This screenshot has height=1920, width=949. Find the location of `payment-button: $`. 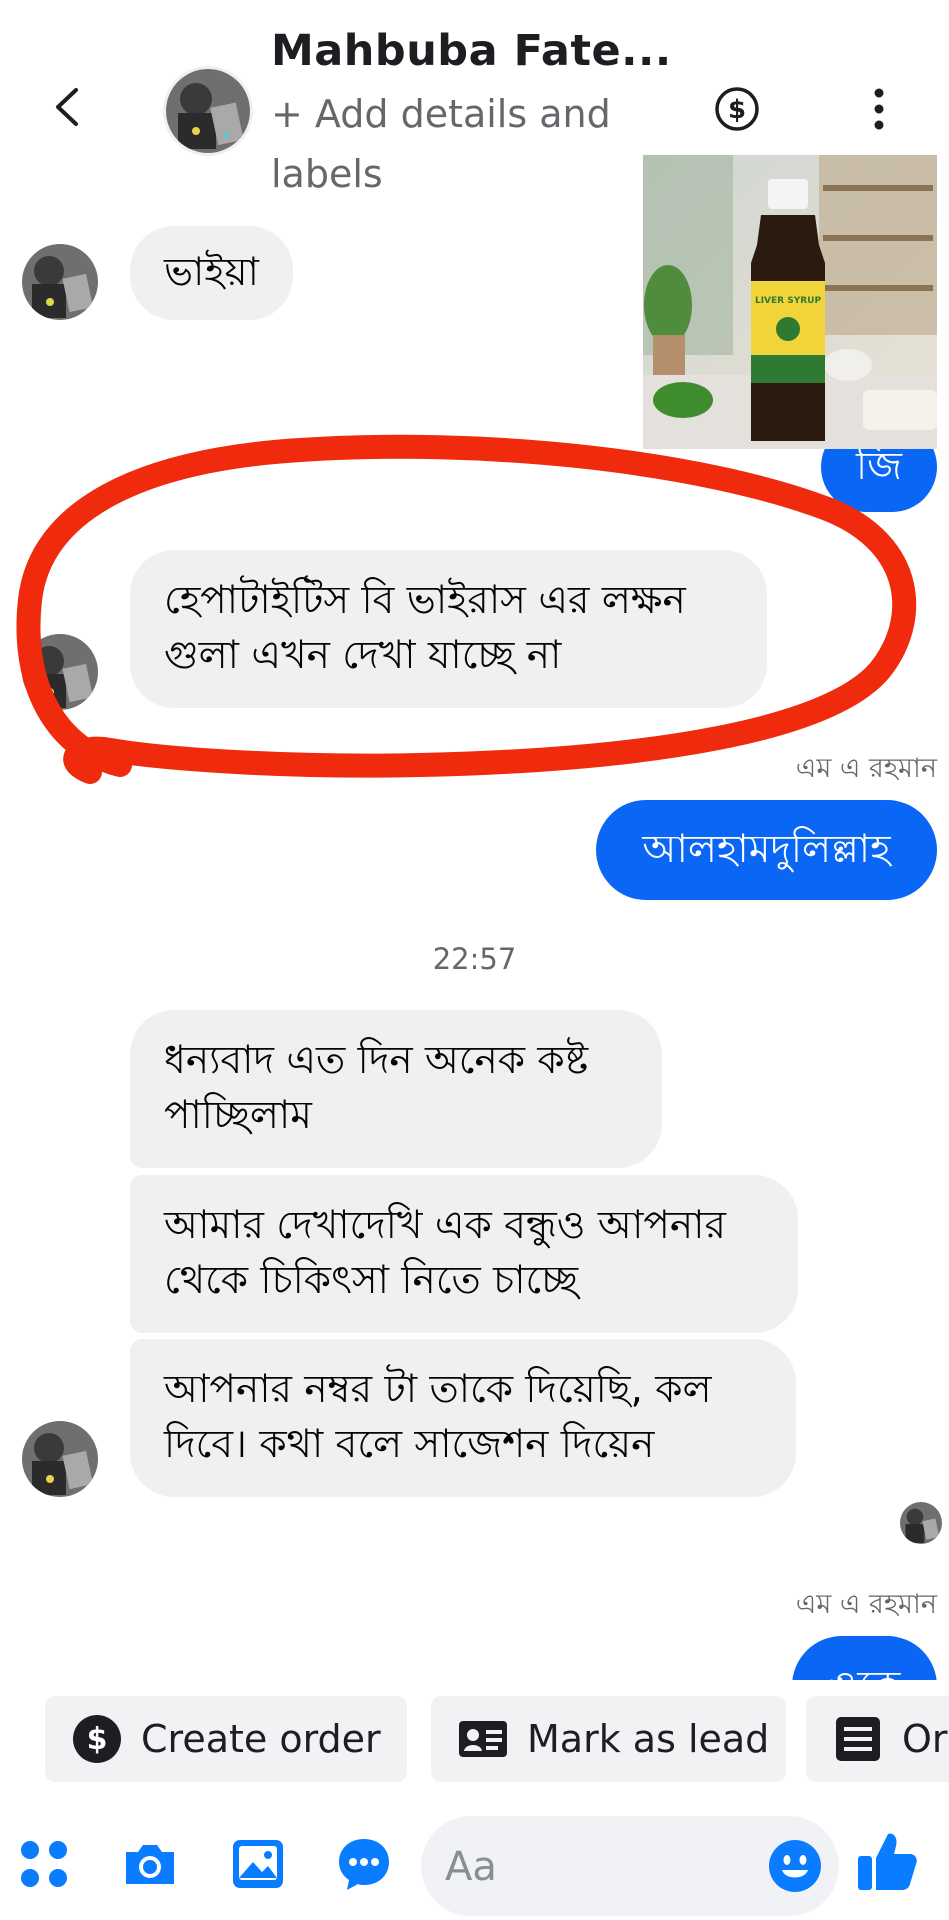

payment-button: $ is located at coordinates (737, 109).